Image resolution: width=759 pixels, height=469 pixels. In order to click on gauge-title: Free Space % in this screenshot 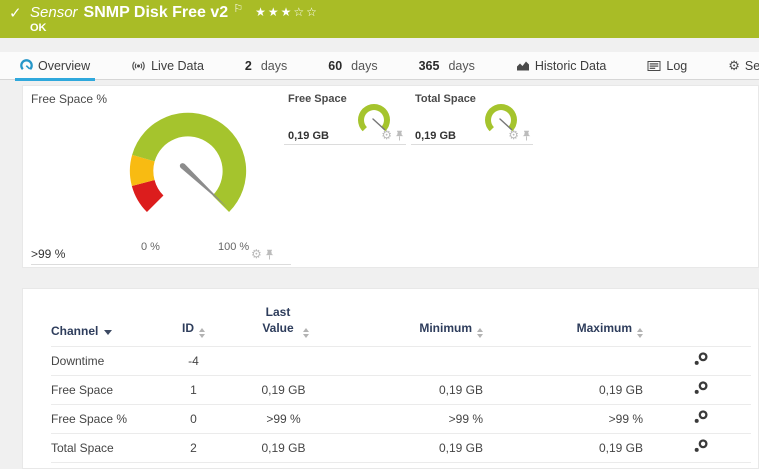, I will do `click(69, 99)`.